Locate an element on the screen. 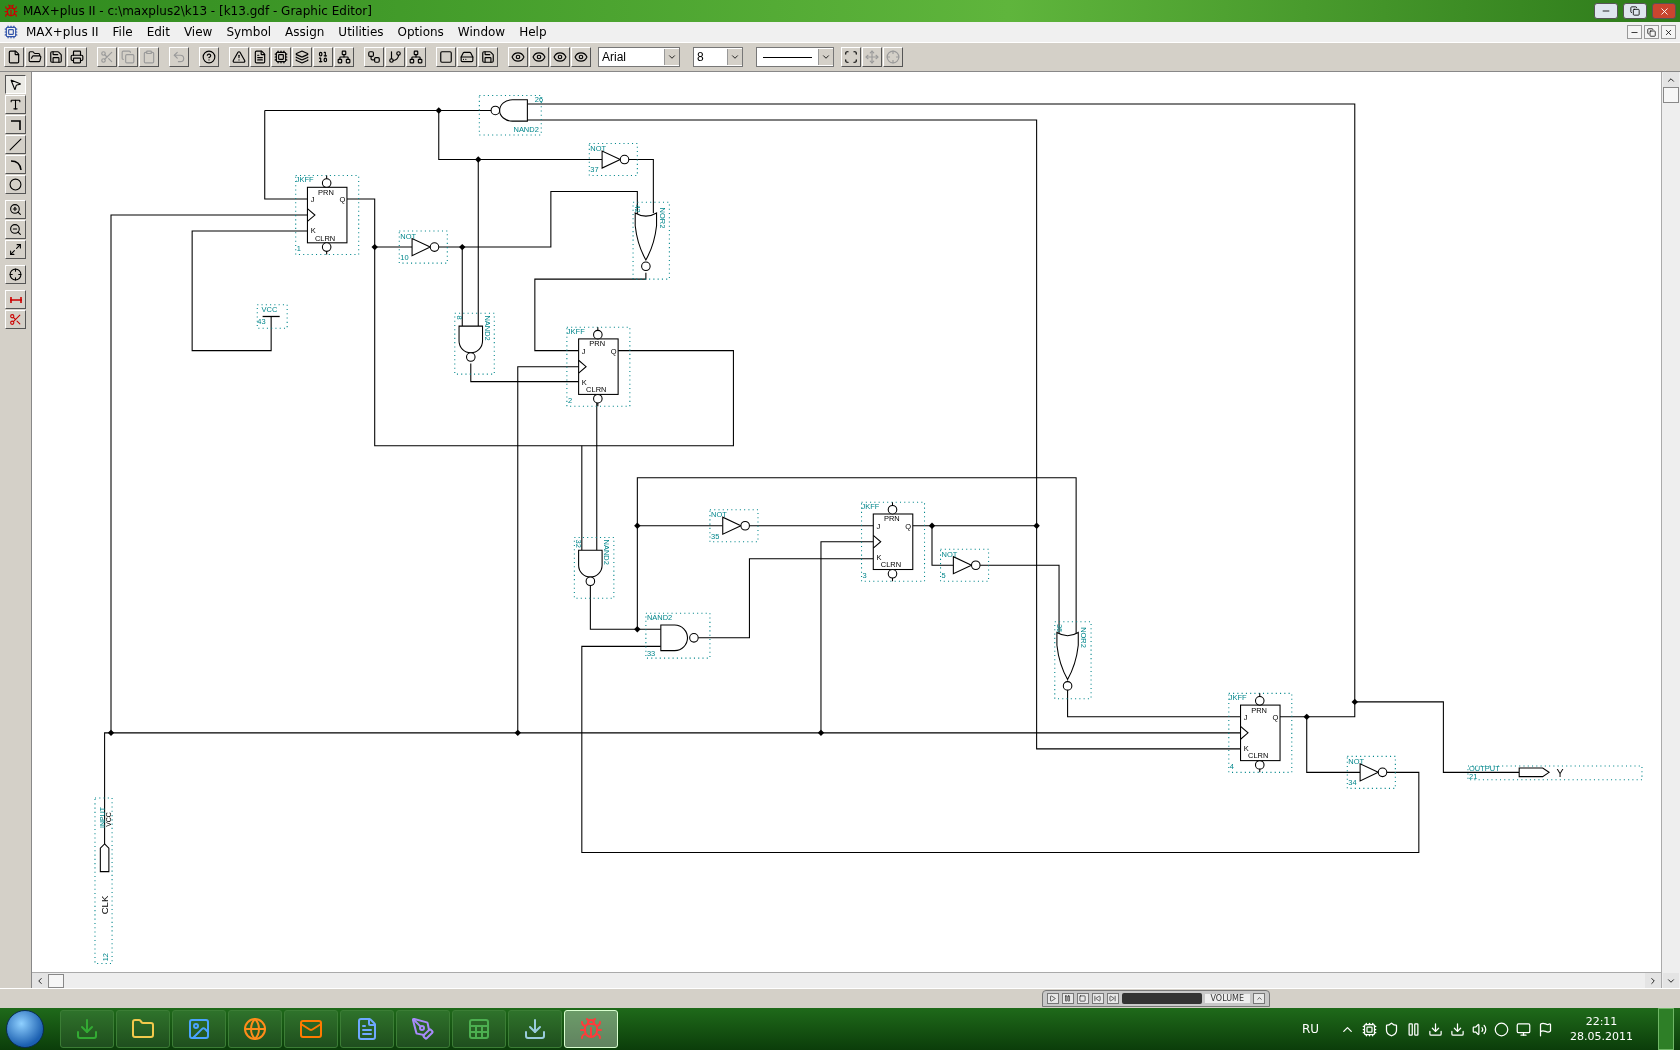 The image size is (1680, 1050). instance-number: 10 is located at coordinates (404, 257).